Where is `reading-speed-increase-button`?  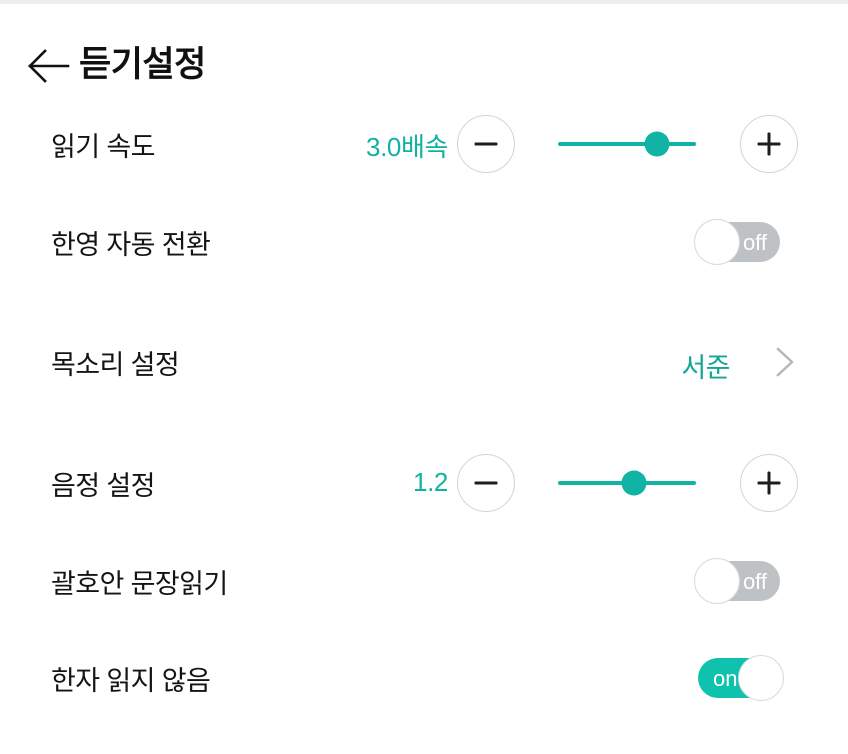 reading-speed-increase-button is located at coordinates (769, 144).